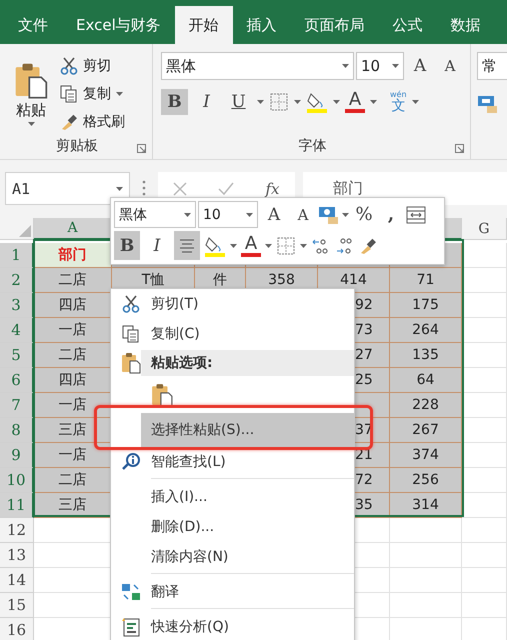  What do you see at coordinates (131, 462) in the screenshot?
I see `search-icon` at bounding box center [131, 462].